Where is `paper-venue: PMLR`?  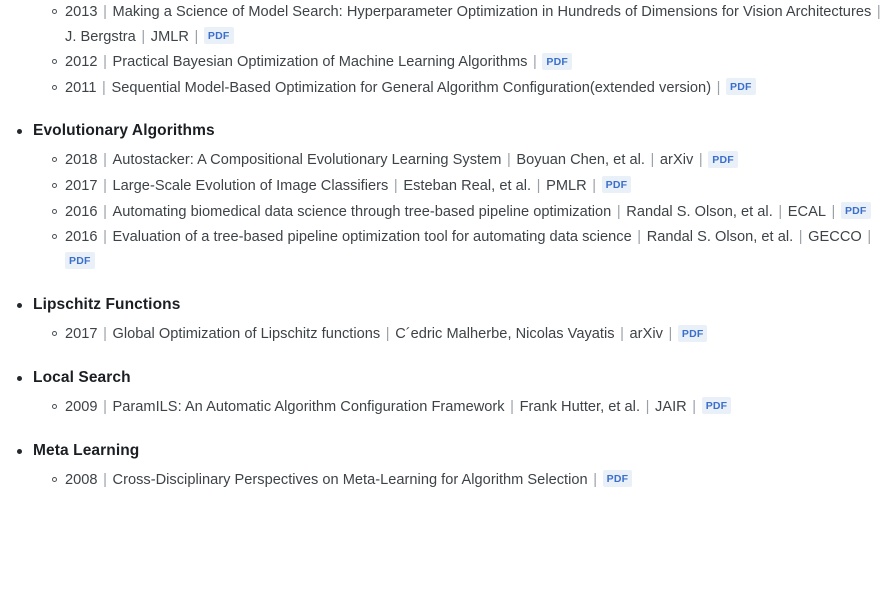
paper-venue: PMLR is located at coordinates (566, 185).